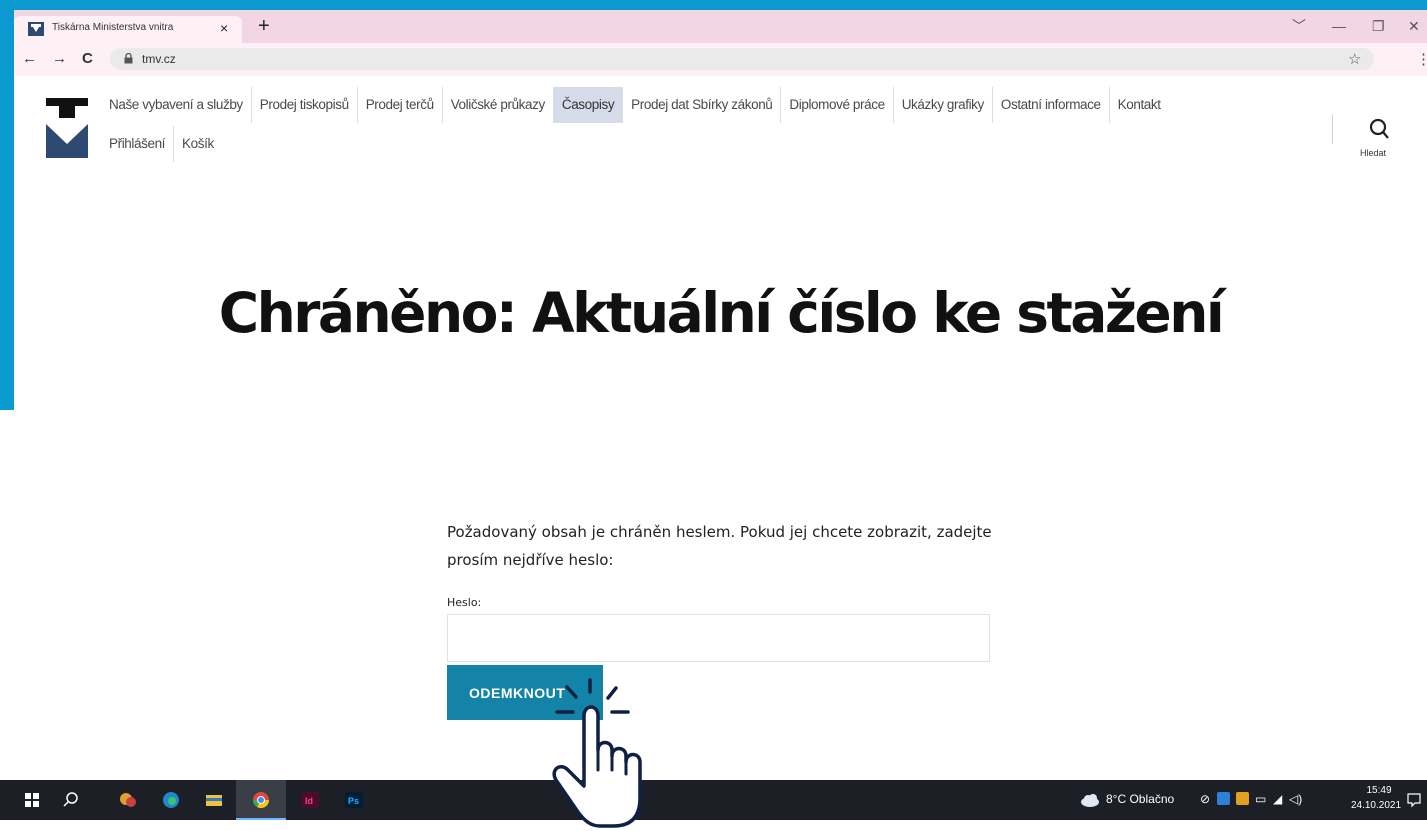  Describe the element at coordinates (1332, 129) in the screenshot. I see `header-divider` at that location.